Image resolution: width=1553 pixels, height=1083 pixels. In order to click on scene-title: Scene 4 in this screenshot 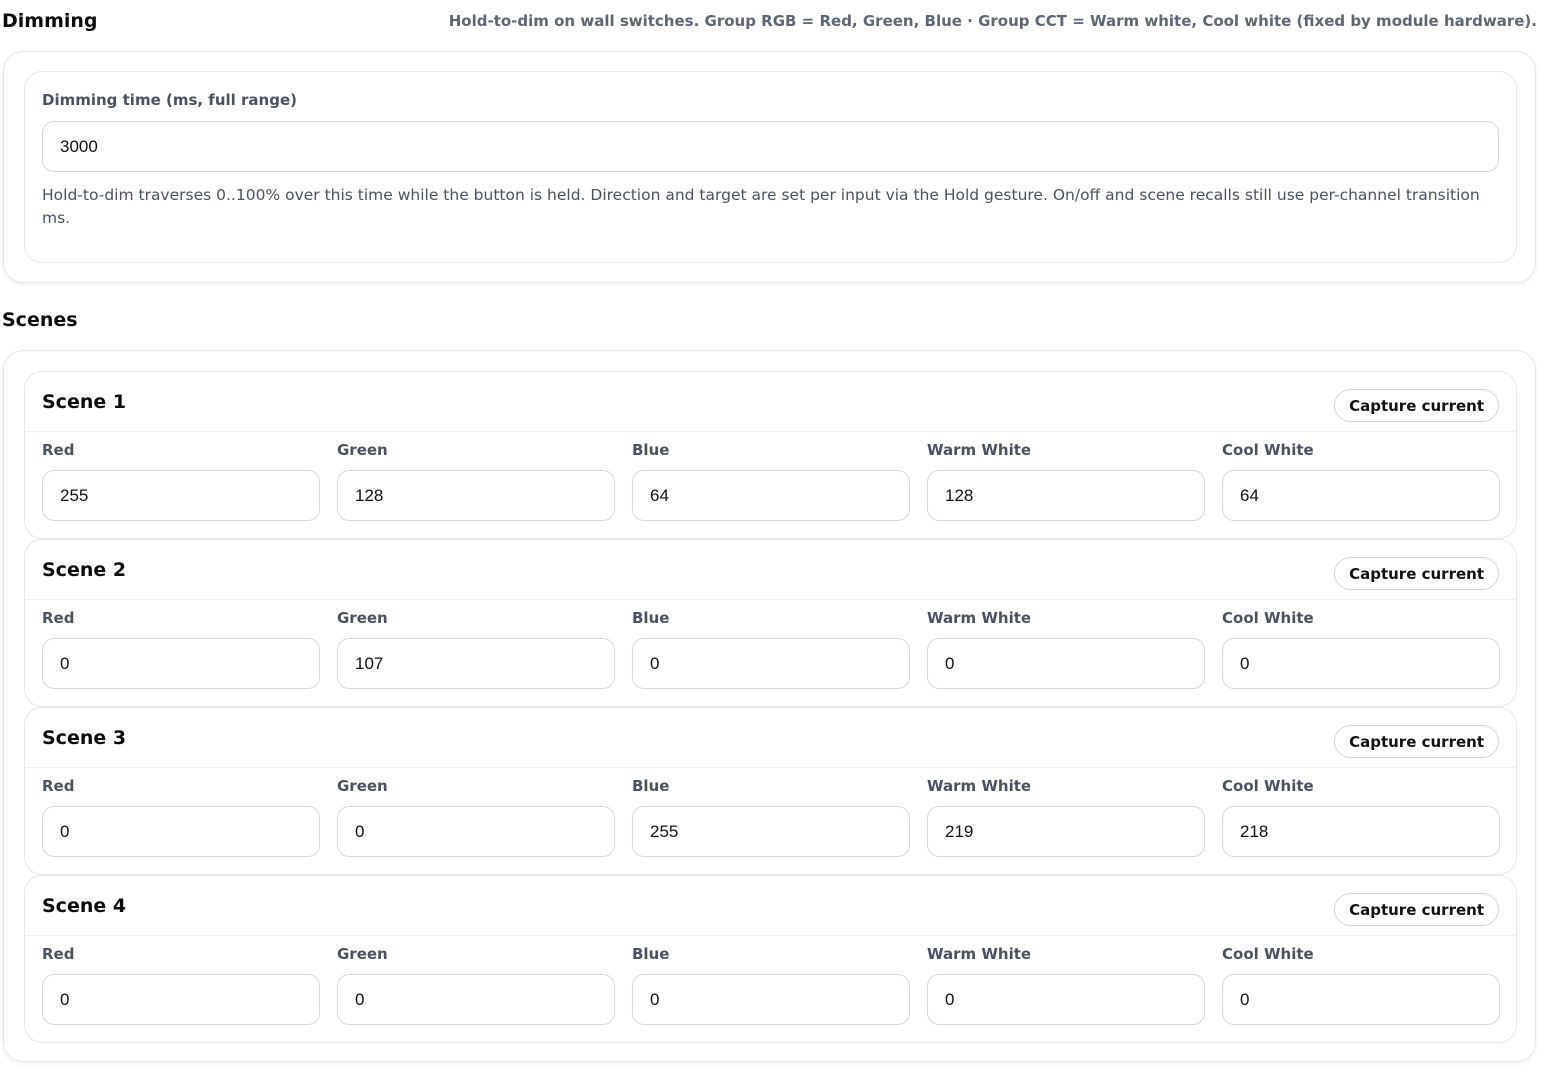, I will do `click(84, 906)`.